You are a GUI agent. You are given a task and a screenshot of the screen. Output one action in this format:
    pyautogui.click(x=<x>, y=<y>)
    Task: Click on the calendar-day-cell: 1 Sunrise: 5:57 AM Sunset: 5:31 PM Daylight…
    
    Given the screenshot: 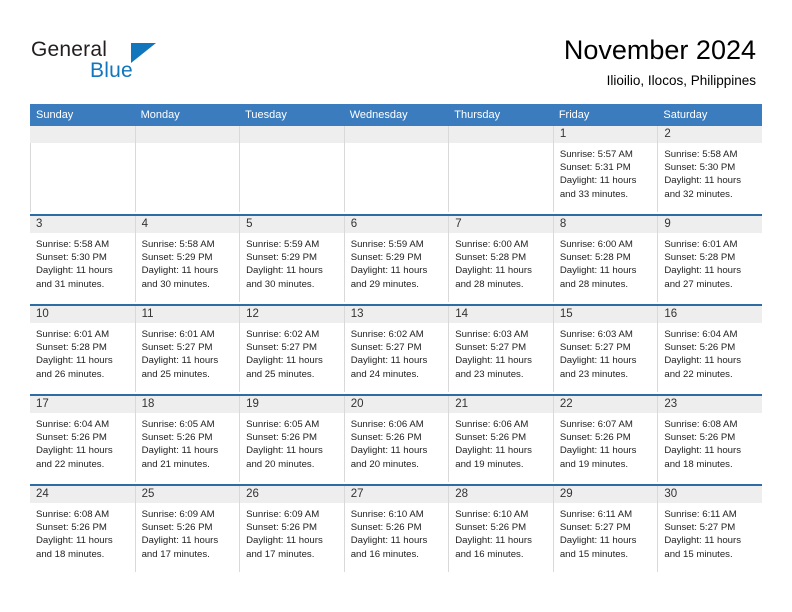 What is the action you would take?
    pyautogui.click(x=605, y=170)
    